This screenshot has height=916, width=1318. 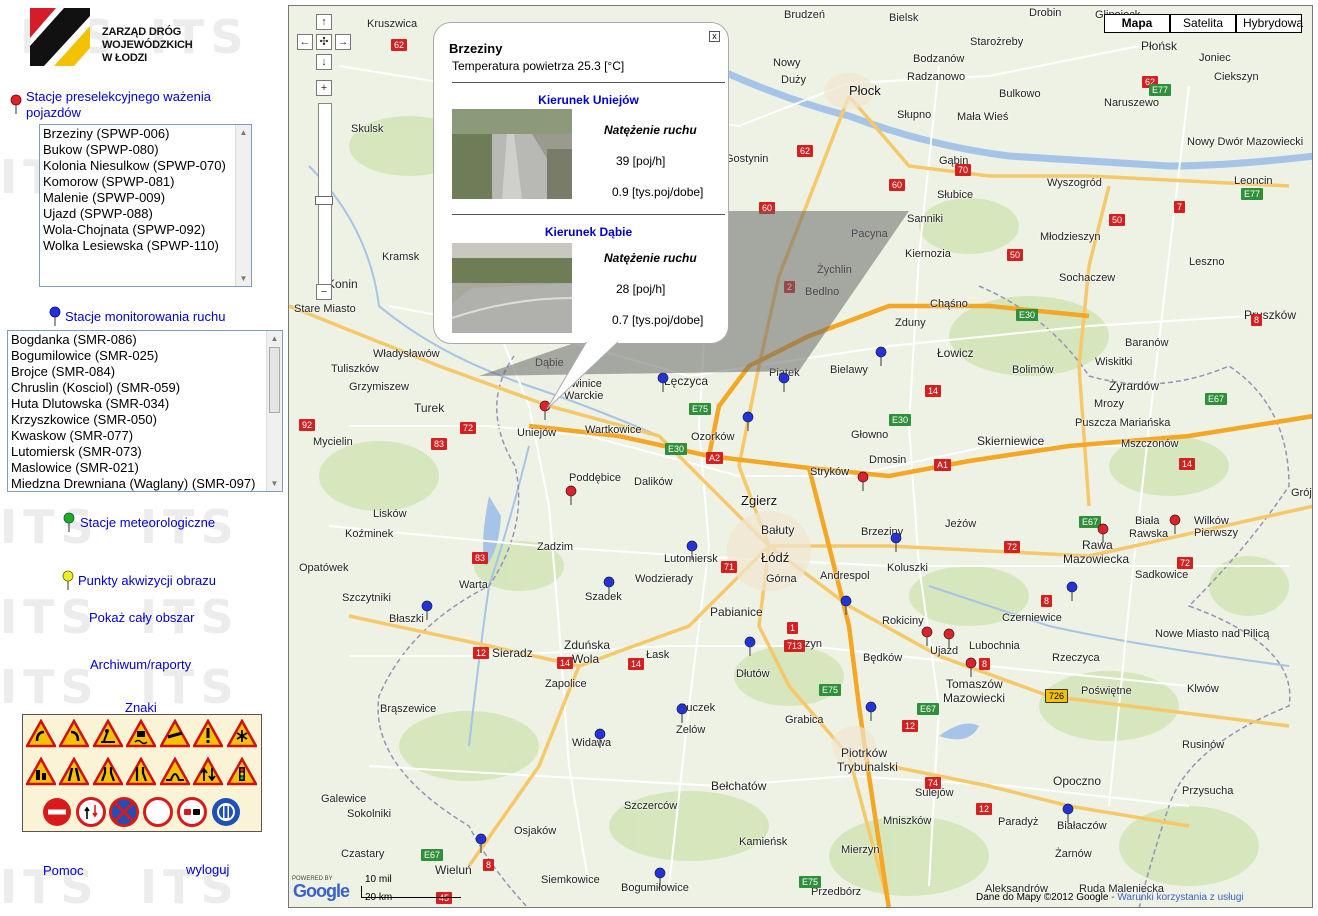 I want to click on list-item: Bogumilowice (SMR-025), so click(x=145, y=356).